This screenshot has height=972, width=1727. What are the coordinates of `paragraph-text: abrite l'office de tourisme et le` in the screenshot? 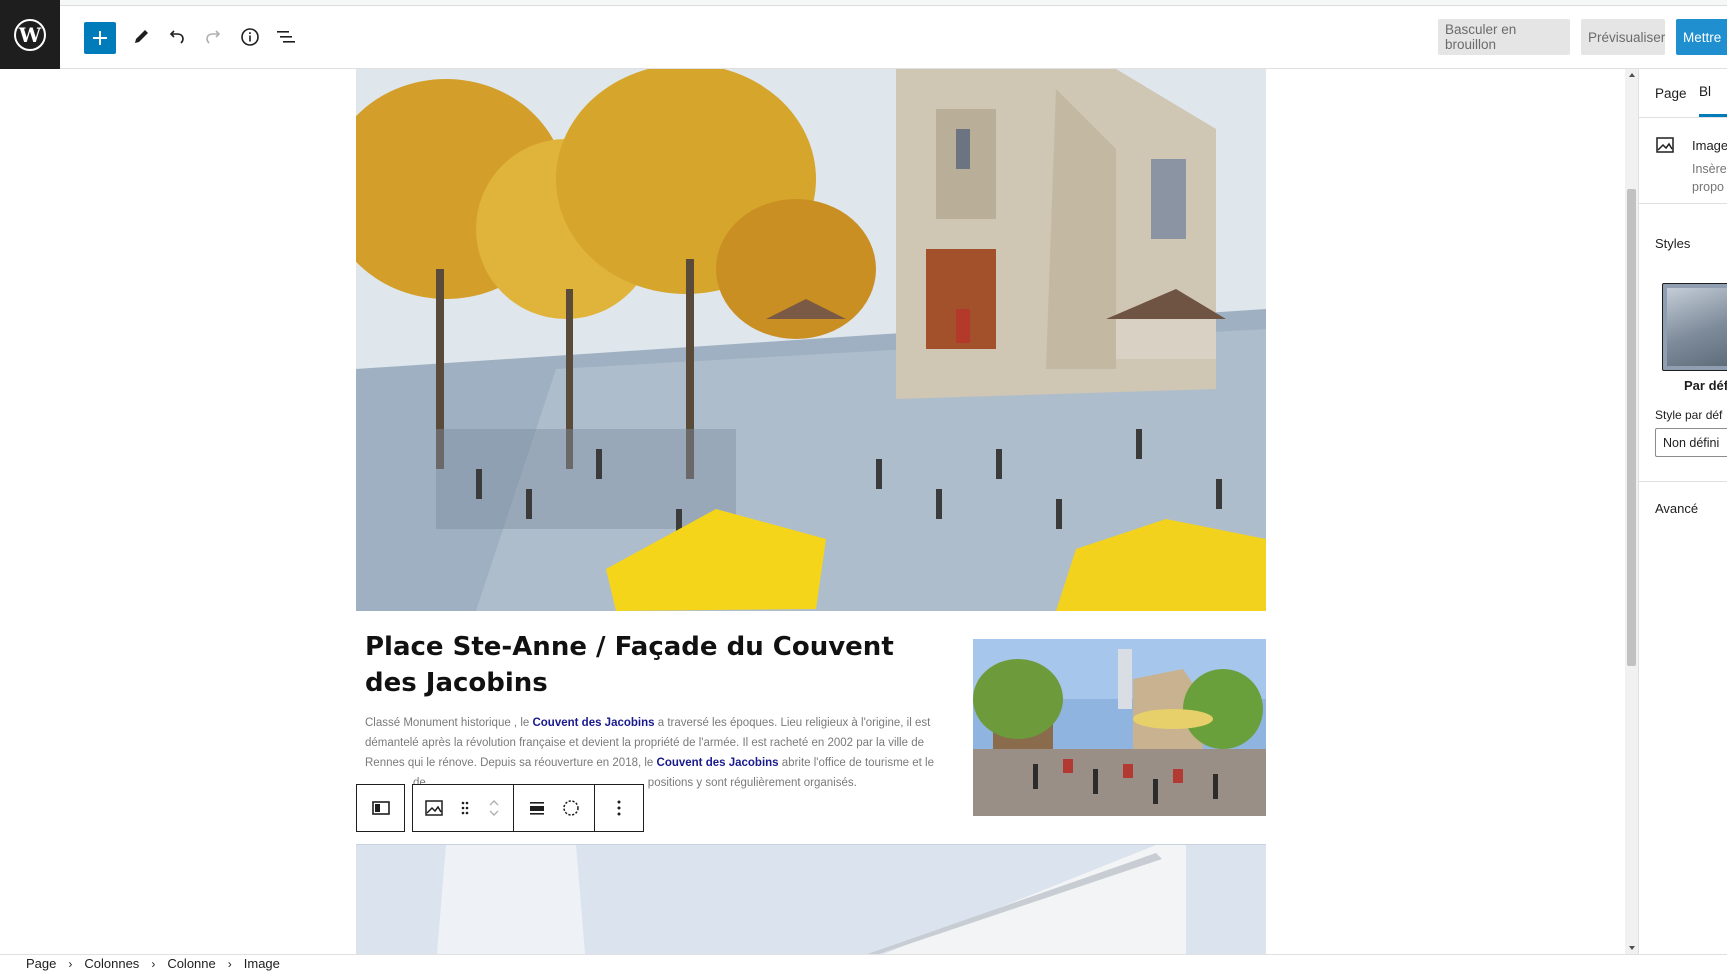 It's located at (856, 763).